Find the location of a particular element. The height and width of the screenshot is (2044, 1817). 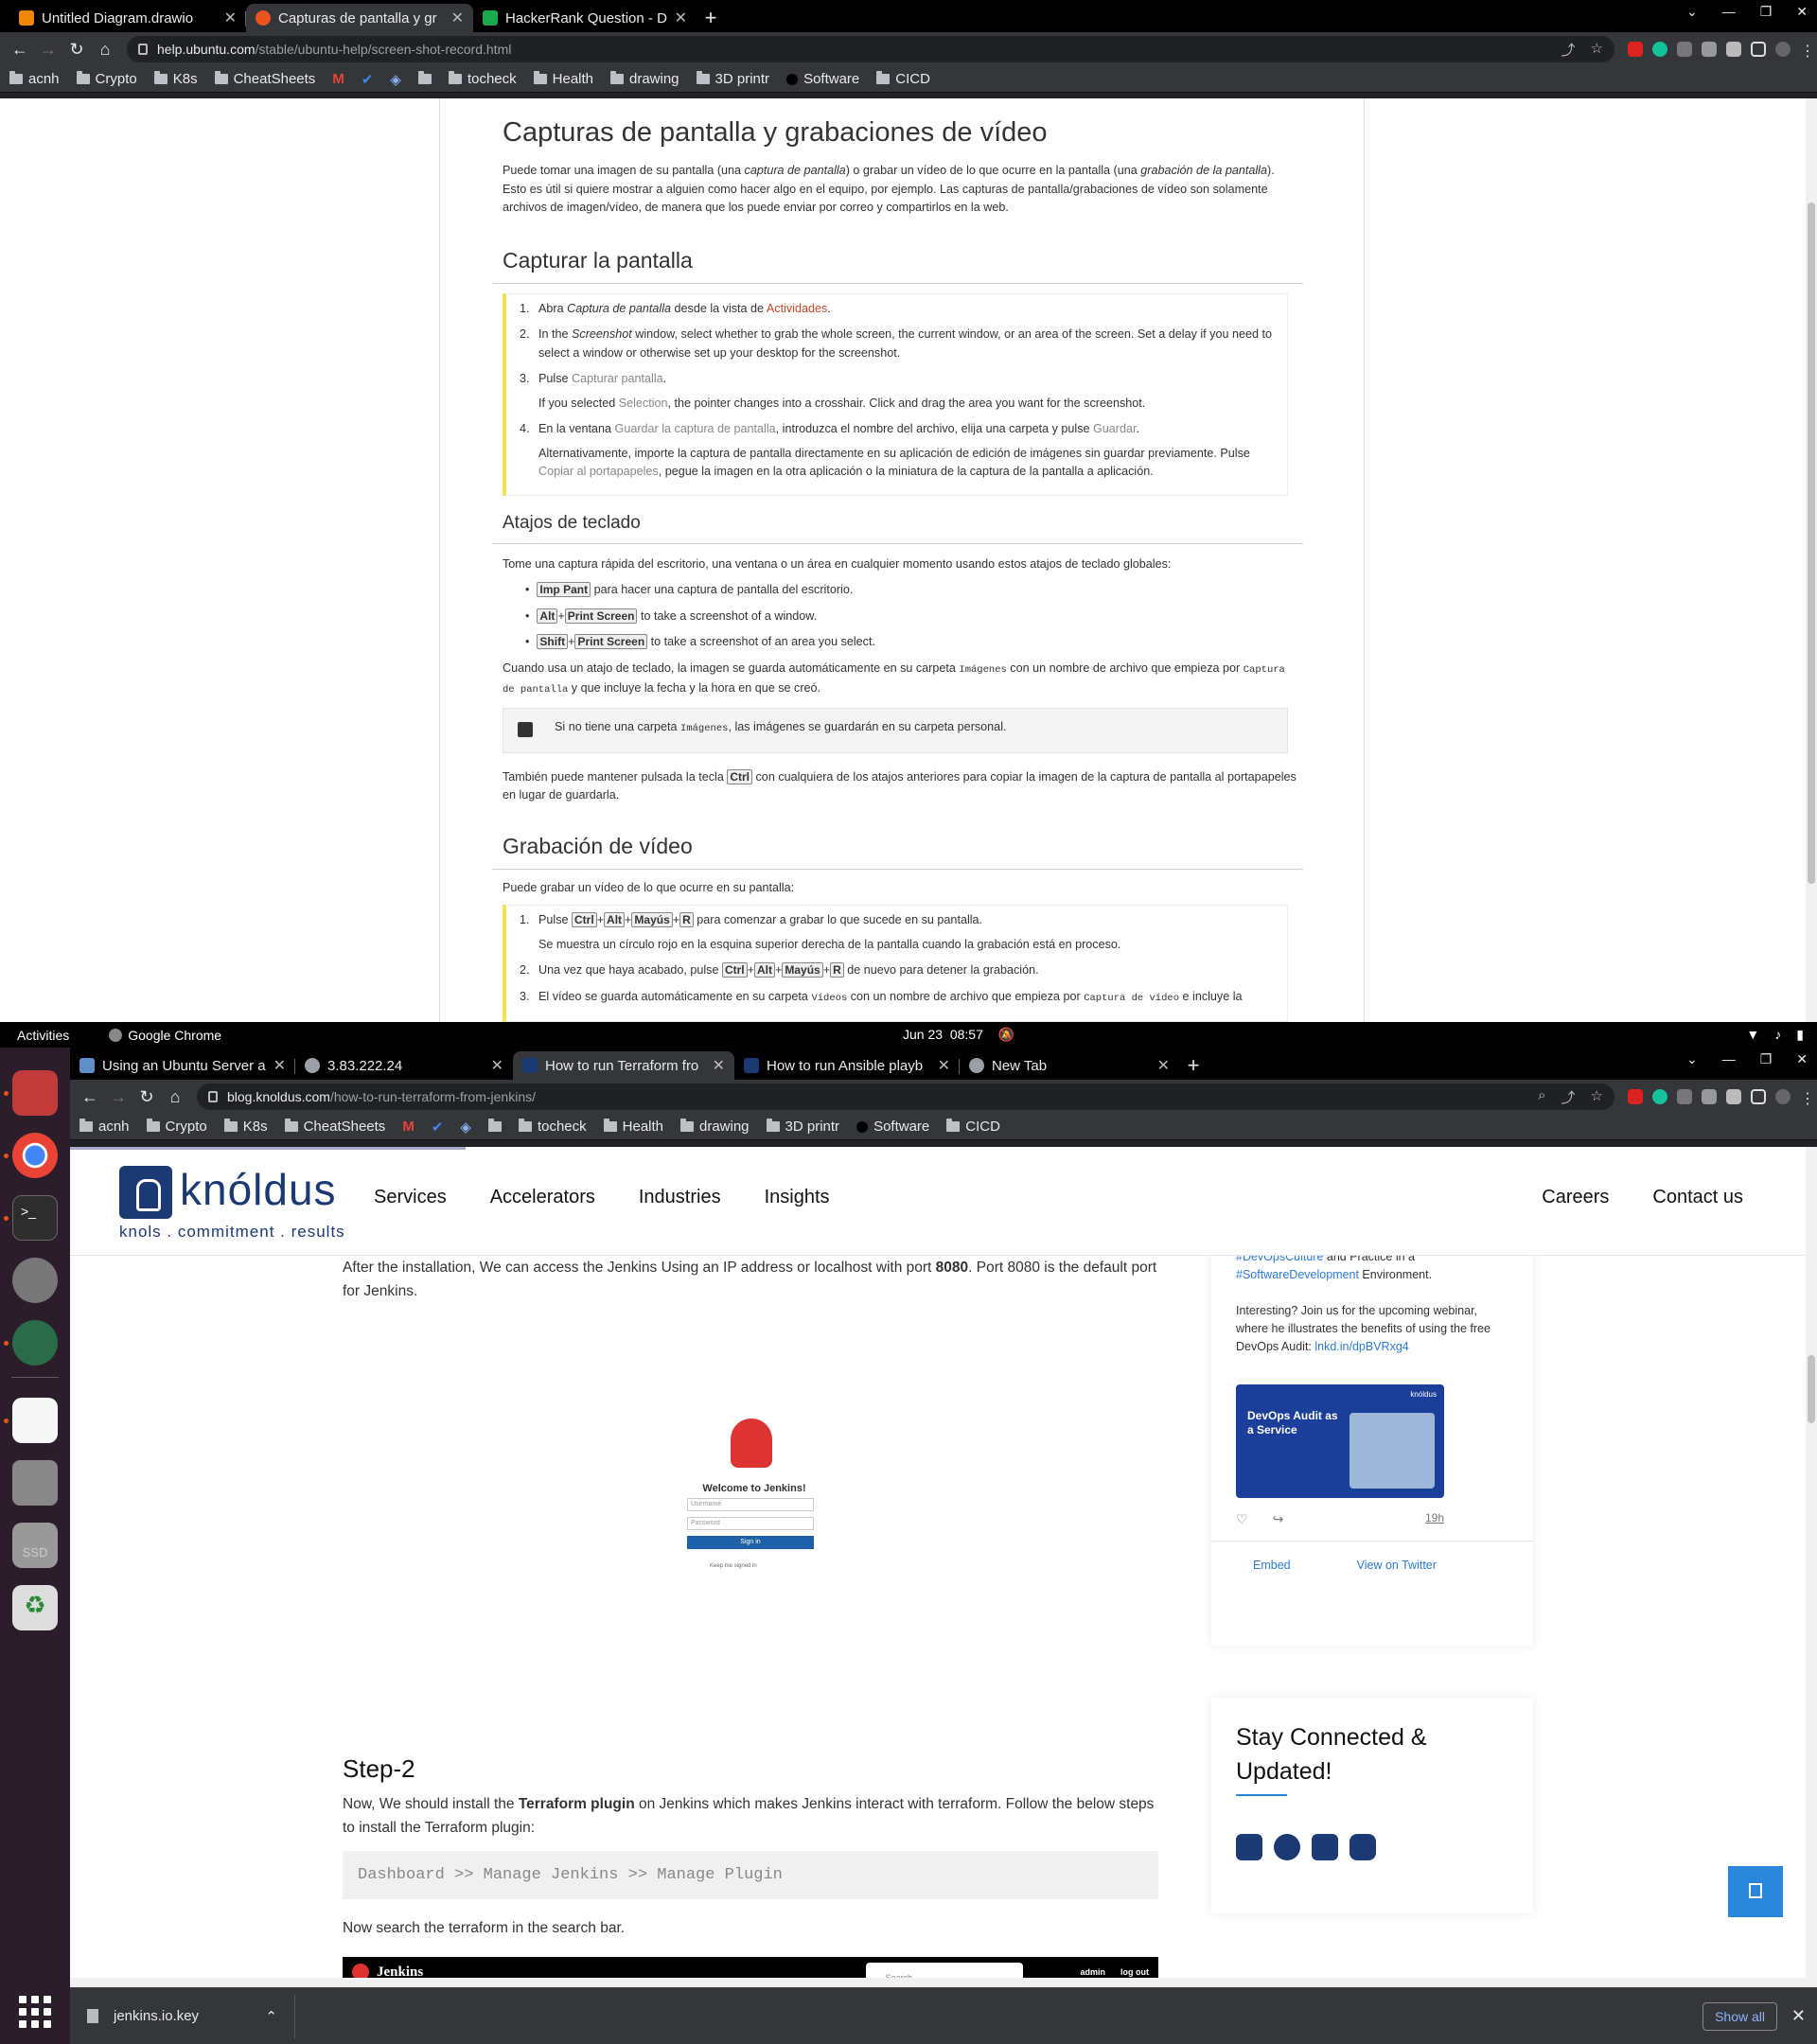

files-icon is located at coordinates (35, 1093).